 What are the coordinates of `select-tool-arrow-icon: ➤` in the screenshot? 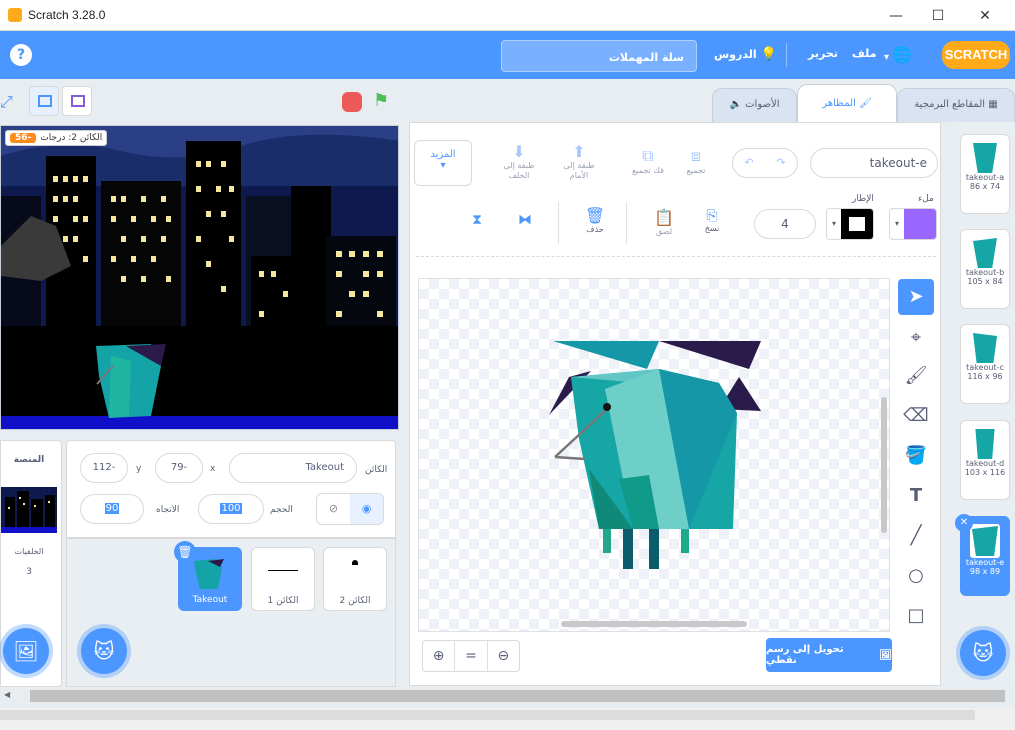 It's located at (916, 297).